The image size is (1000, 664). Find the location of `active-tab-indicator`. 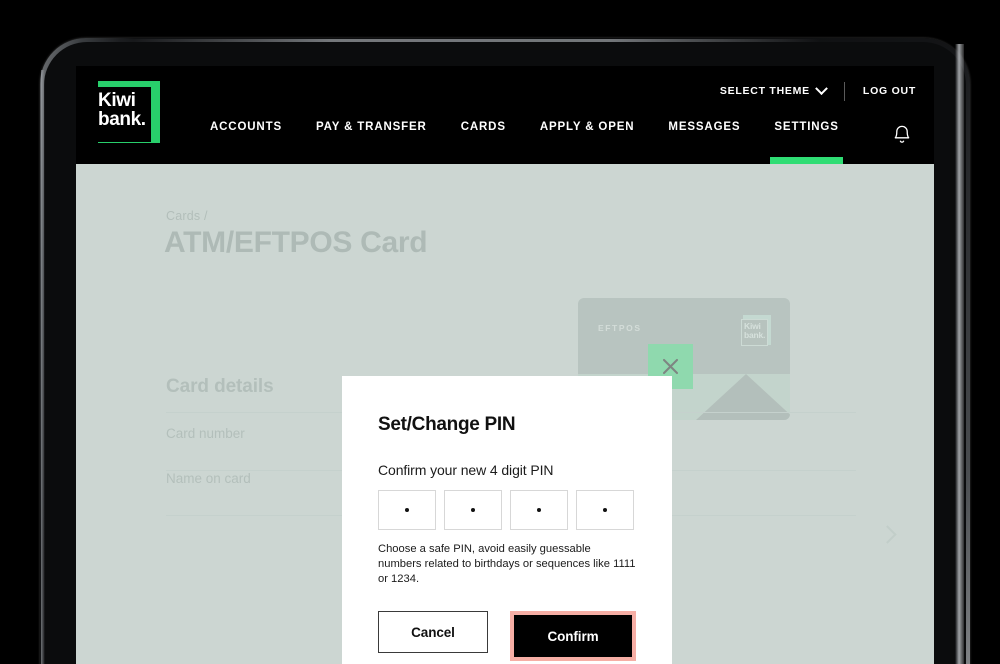

active-tab-indicator is located at coordinates (806, 160).